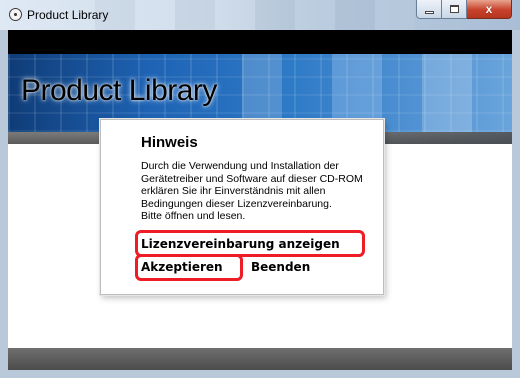 Image resolution: width=520 pixels, height=378 pixels. Describe the element at coordinates (260, 374) in the screenshot. I see `window-frame-bottom` at that location.